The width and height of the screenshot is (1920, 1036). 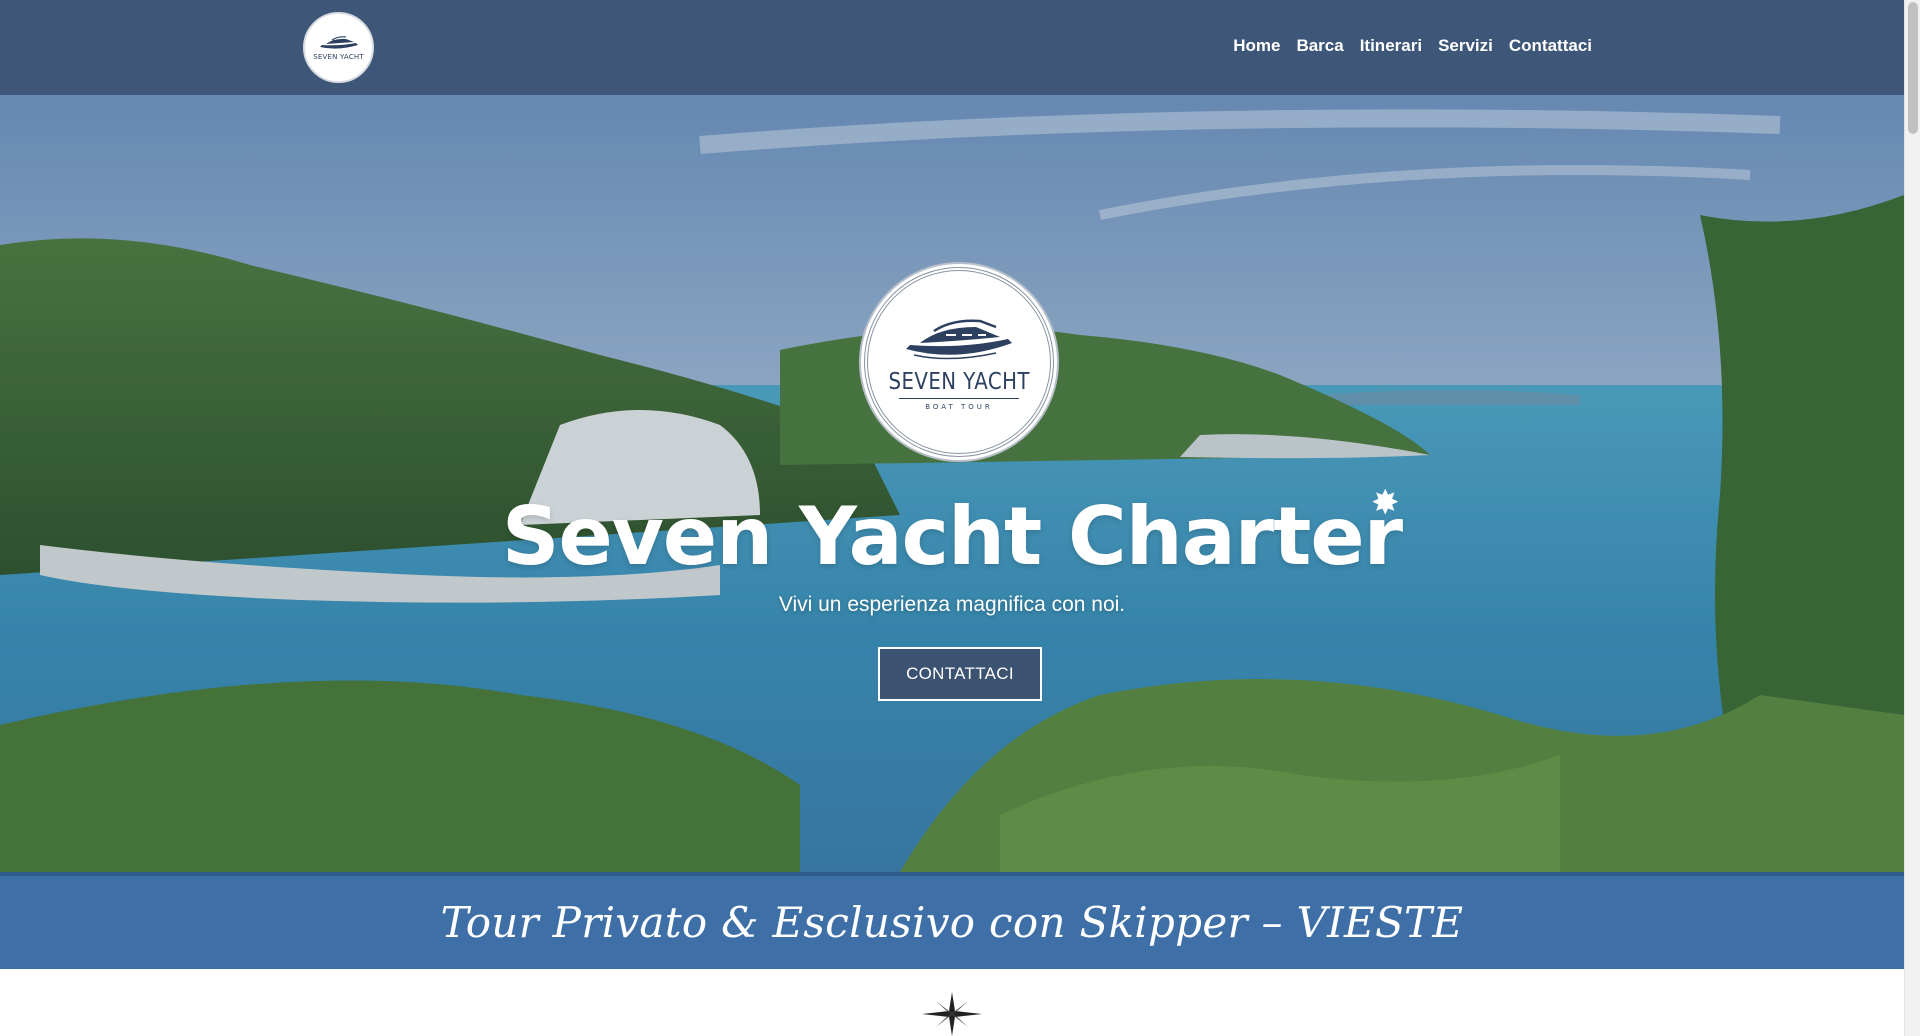 What do you see at coordinates (952, 536) in the screenshot?
I see `hero-title: Seven Yacht Charter` at bounding box center [952, 536].